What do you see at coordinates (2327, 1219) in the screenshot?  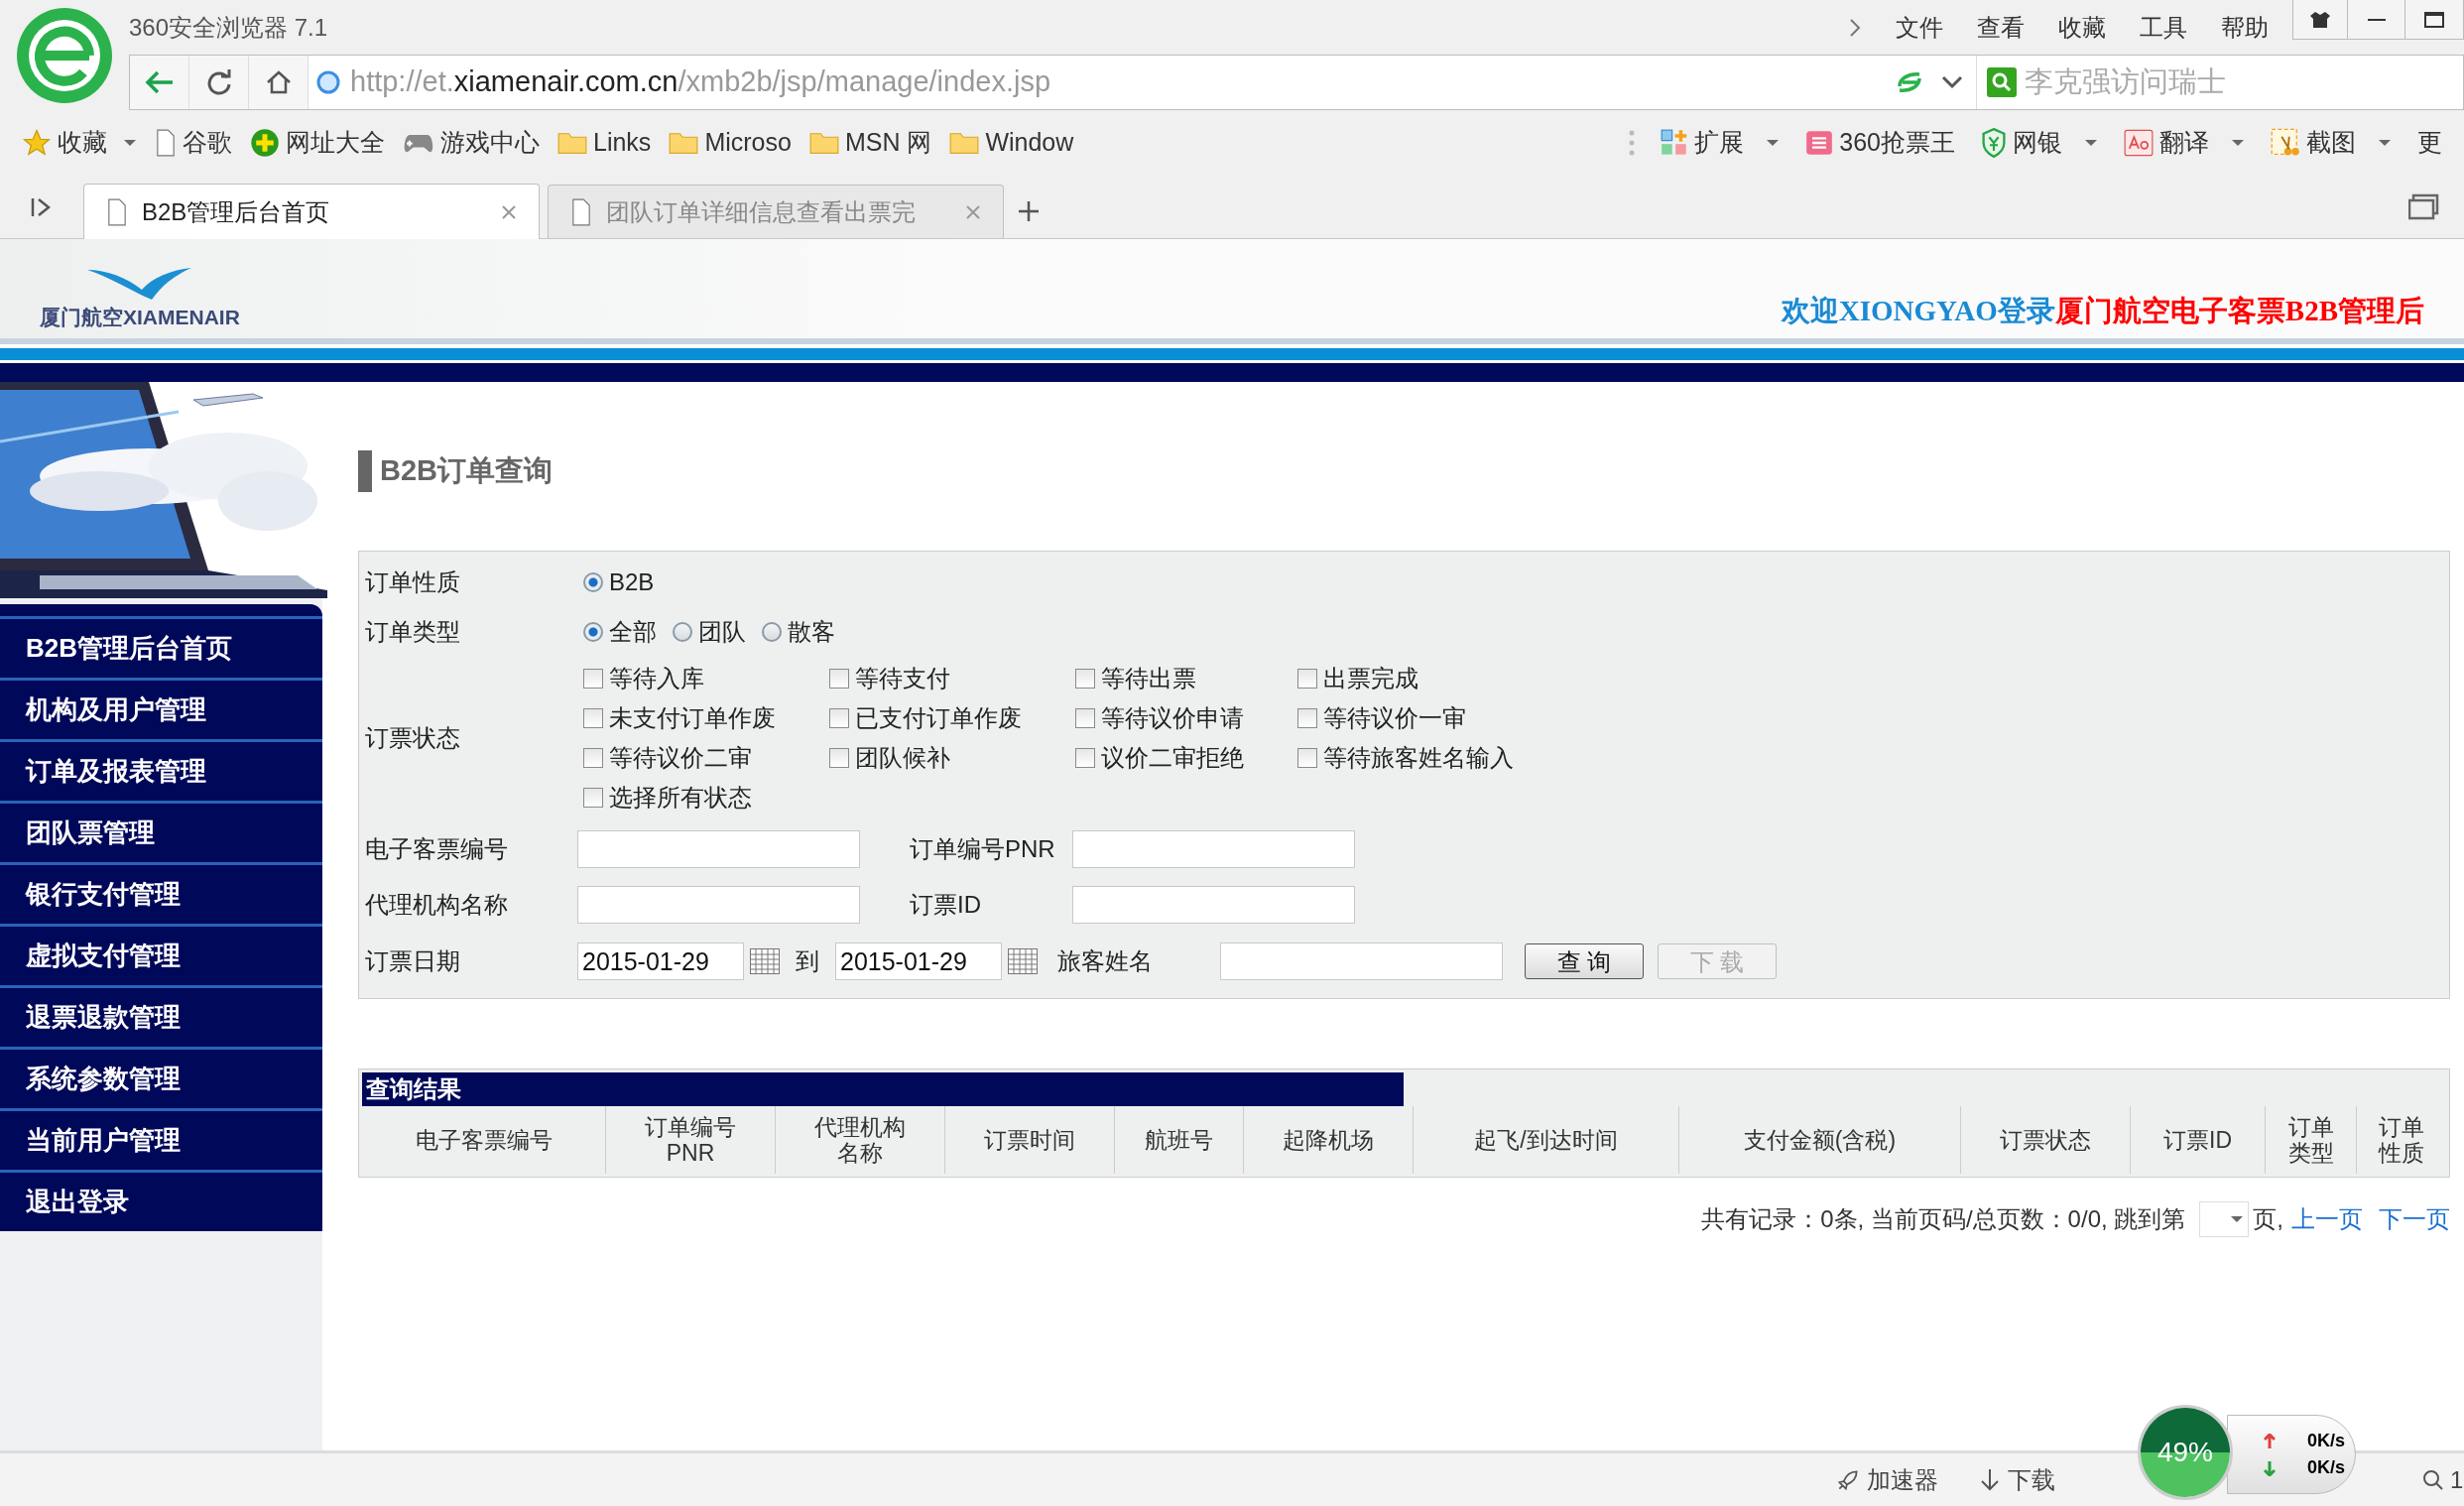 I see `prev-page-link: 上一页` at bounding box center [2327, 1219].